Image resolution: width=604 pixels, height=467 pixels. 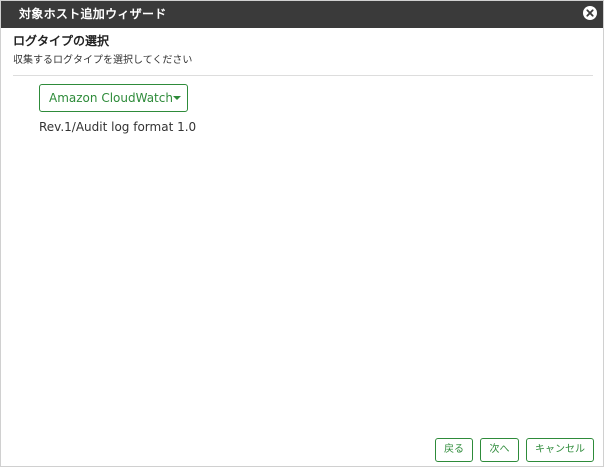 What do you see at coordinates (103, 60) in the screenshot?
I see `section-description: 収集するログタイプを選択してください` at bounding box center [103, 60].